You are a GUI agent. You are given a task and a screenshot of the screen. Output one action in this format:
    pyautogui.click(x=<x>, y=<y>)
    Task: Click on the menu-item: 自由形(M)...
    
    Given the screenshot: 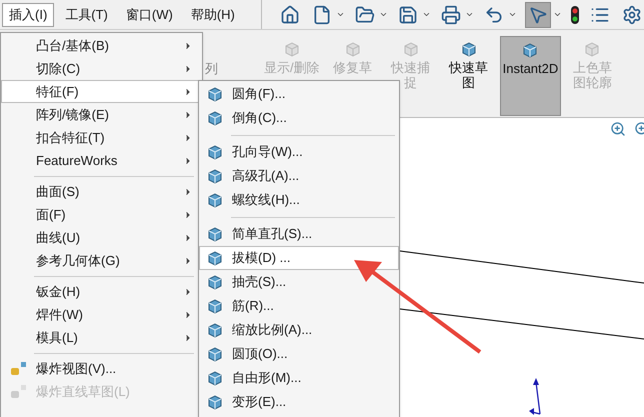 What is the action you would take?
    pyautogui.click(x=299, y=378)
    